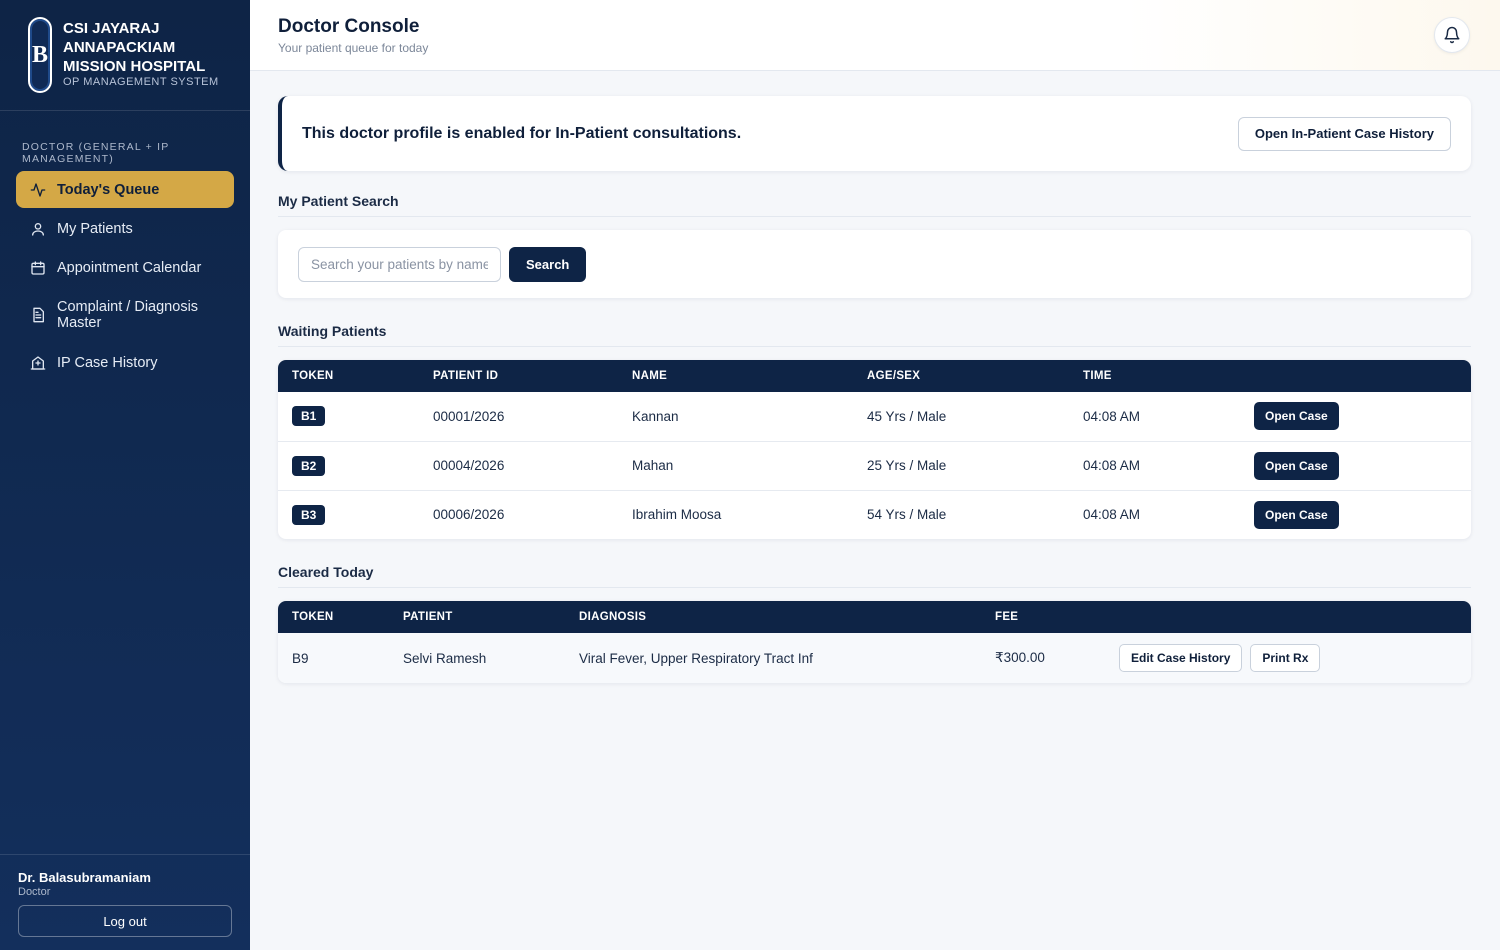  What do you see at coordinates (874, 205) in the screenshot?
I see `patient-search-title: My Patient Search` at bounding box center [874, 205].